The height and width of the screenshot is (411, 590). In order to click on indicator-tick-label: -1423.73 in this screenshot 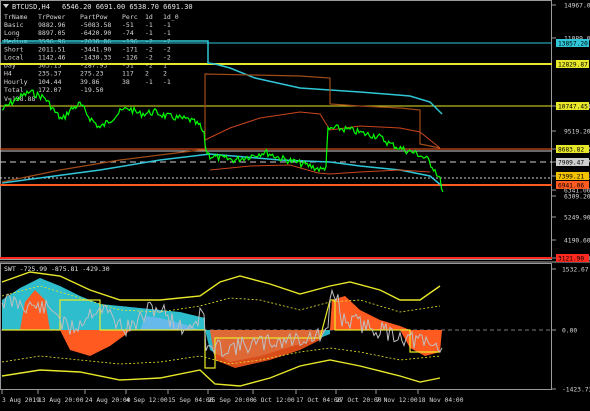, I will do `click(576, 390)`.